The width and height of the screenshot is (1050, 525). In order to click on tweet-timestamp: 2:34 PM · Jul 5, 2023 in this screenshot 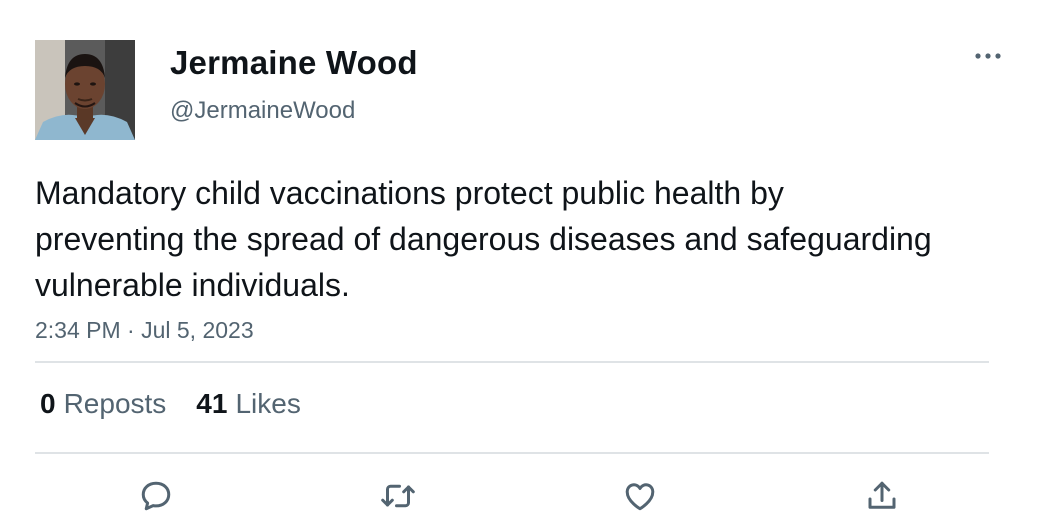, I will do `click(144, 330)`.